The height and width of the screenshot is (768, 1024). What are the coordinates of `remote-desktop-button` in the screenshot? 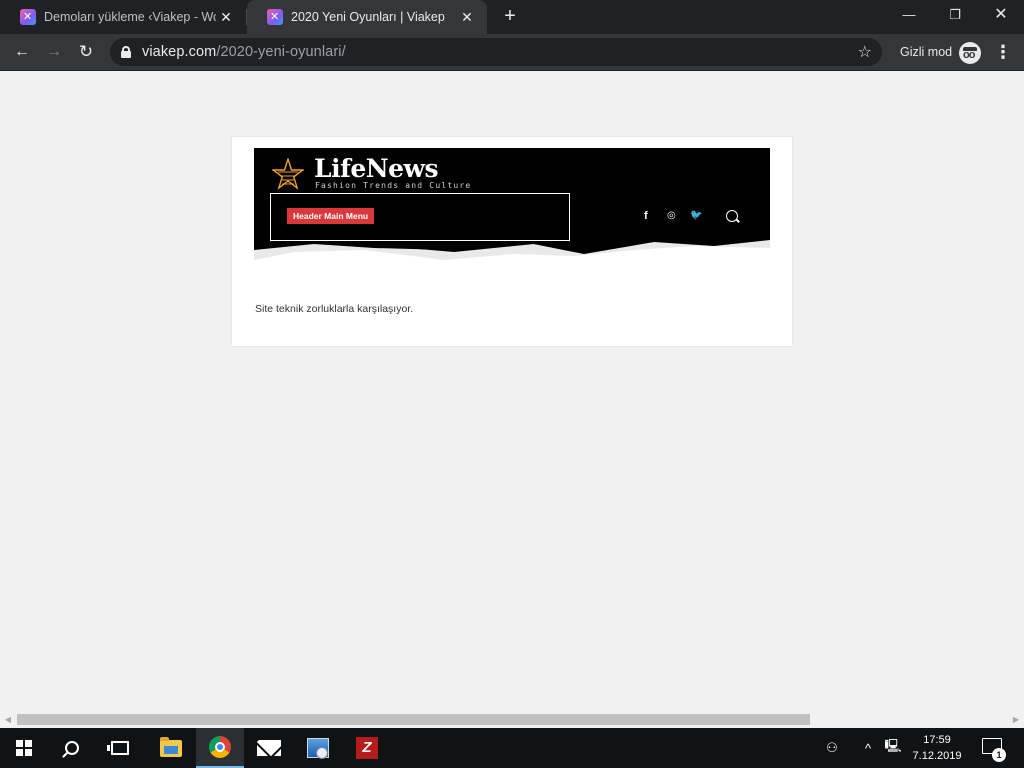 It's located at (318, 748).